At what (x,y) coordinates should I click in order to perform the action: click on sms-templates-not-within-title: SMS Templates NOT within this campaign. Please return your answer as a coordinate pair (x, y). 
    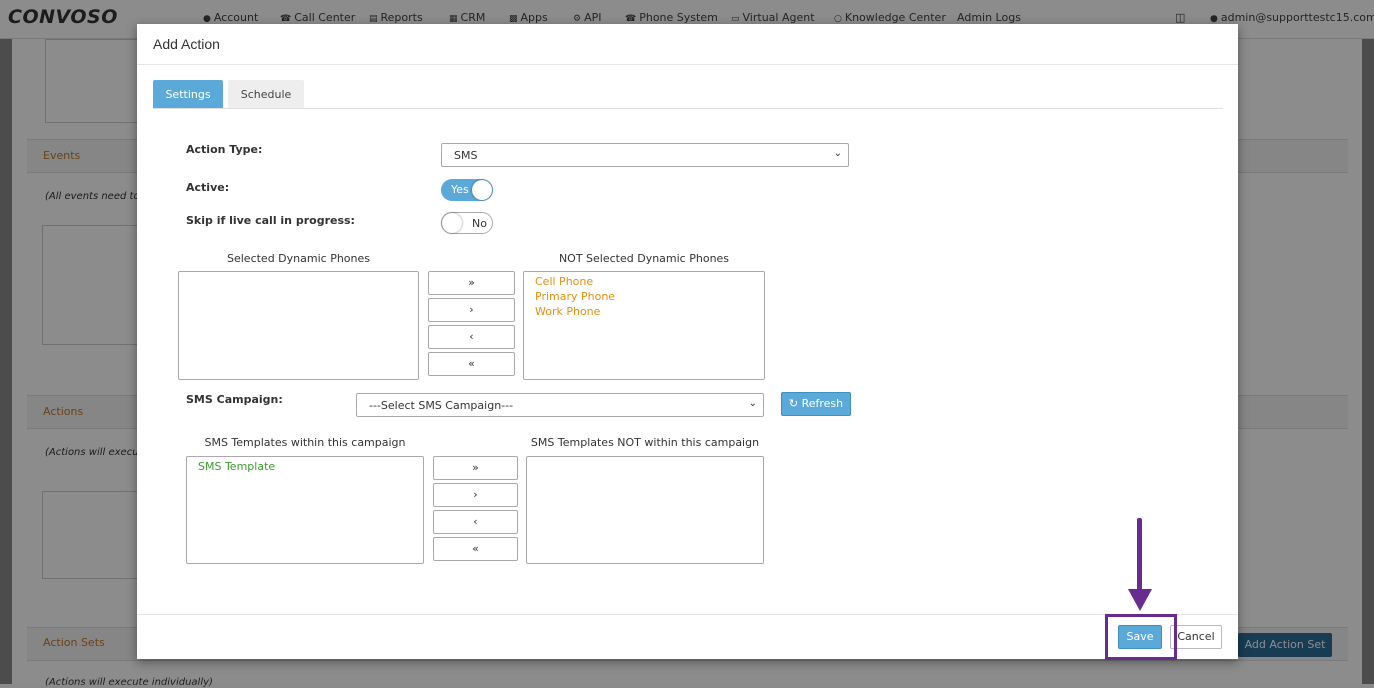
    Looking at the image, I should click on (645, 442).